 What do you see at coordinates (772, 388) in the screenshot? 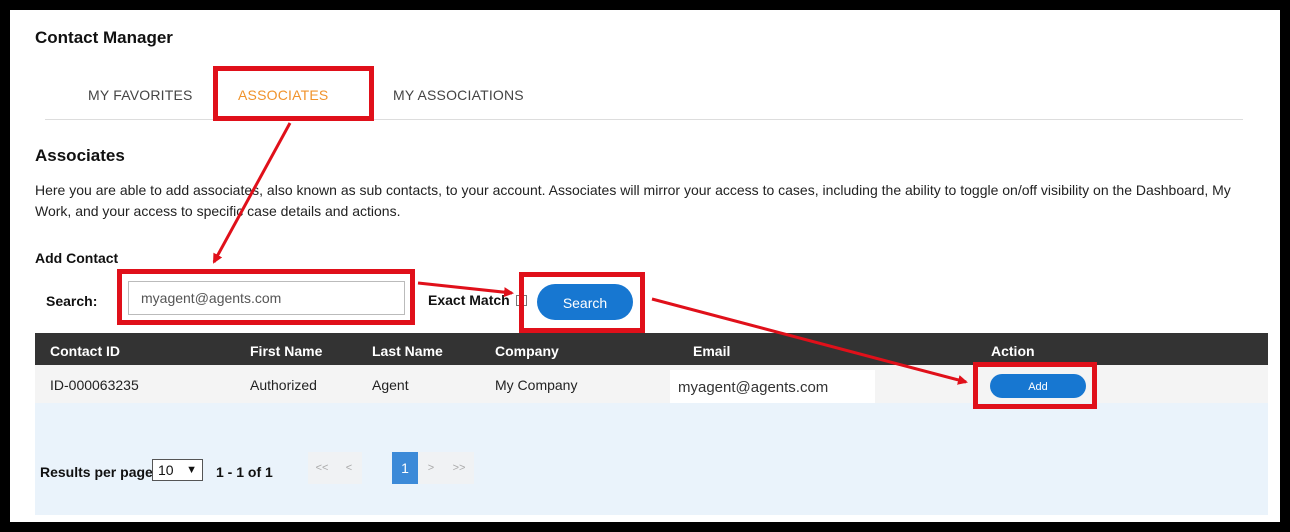
I see `cell-email: myagent@agents.com` at bounding box center [772, 388].